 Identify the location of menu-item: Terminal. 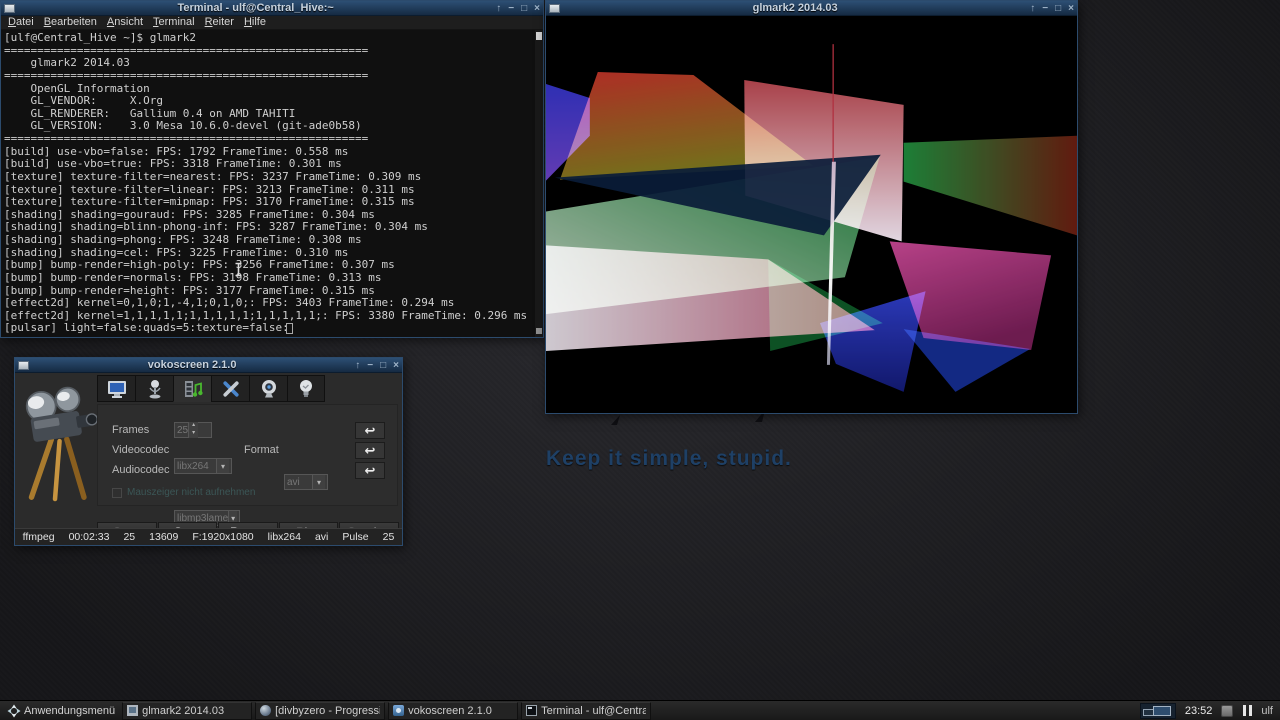
(174, 22).